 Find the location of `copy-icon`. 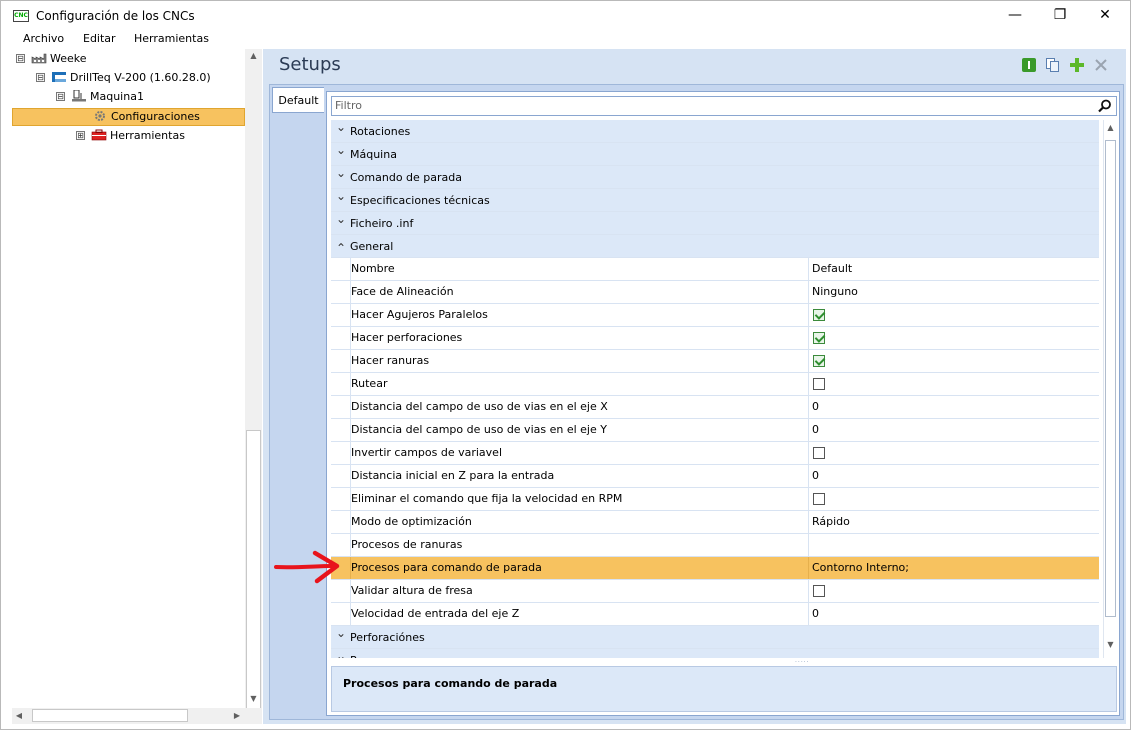

copy-icon is located at coordinates (1053, 65).